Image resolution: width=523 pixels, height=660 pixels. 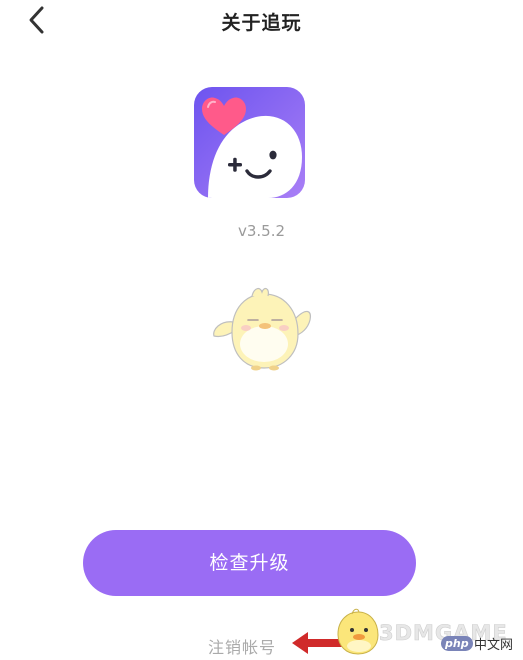 I want to click on app-logo-icon, so click(x=249, y=142).